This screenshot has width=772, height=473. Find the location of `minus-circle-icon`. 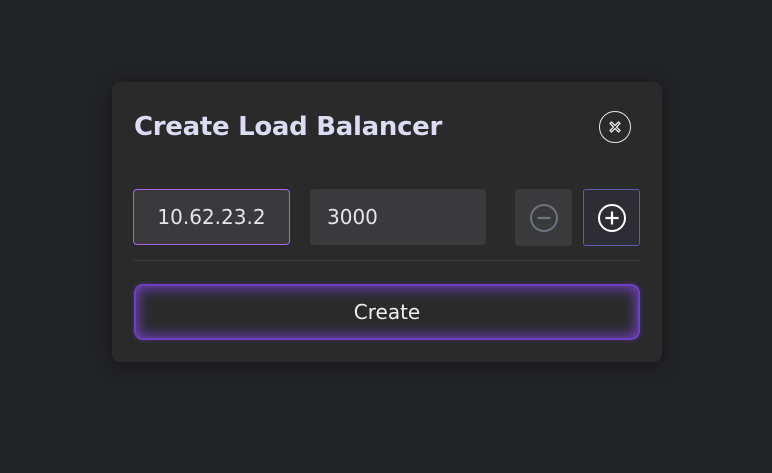

minus-circle-icon is located at coordinates (543, 217).